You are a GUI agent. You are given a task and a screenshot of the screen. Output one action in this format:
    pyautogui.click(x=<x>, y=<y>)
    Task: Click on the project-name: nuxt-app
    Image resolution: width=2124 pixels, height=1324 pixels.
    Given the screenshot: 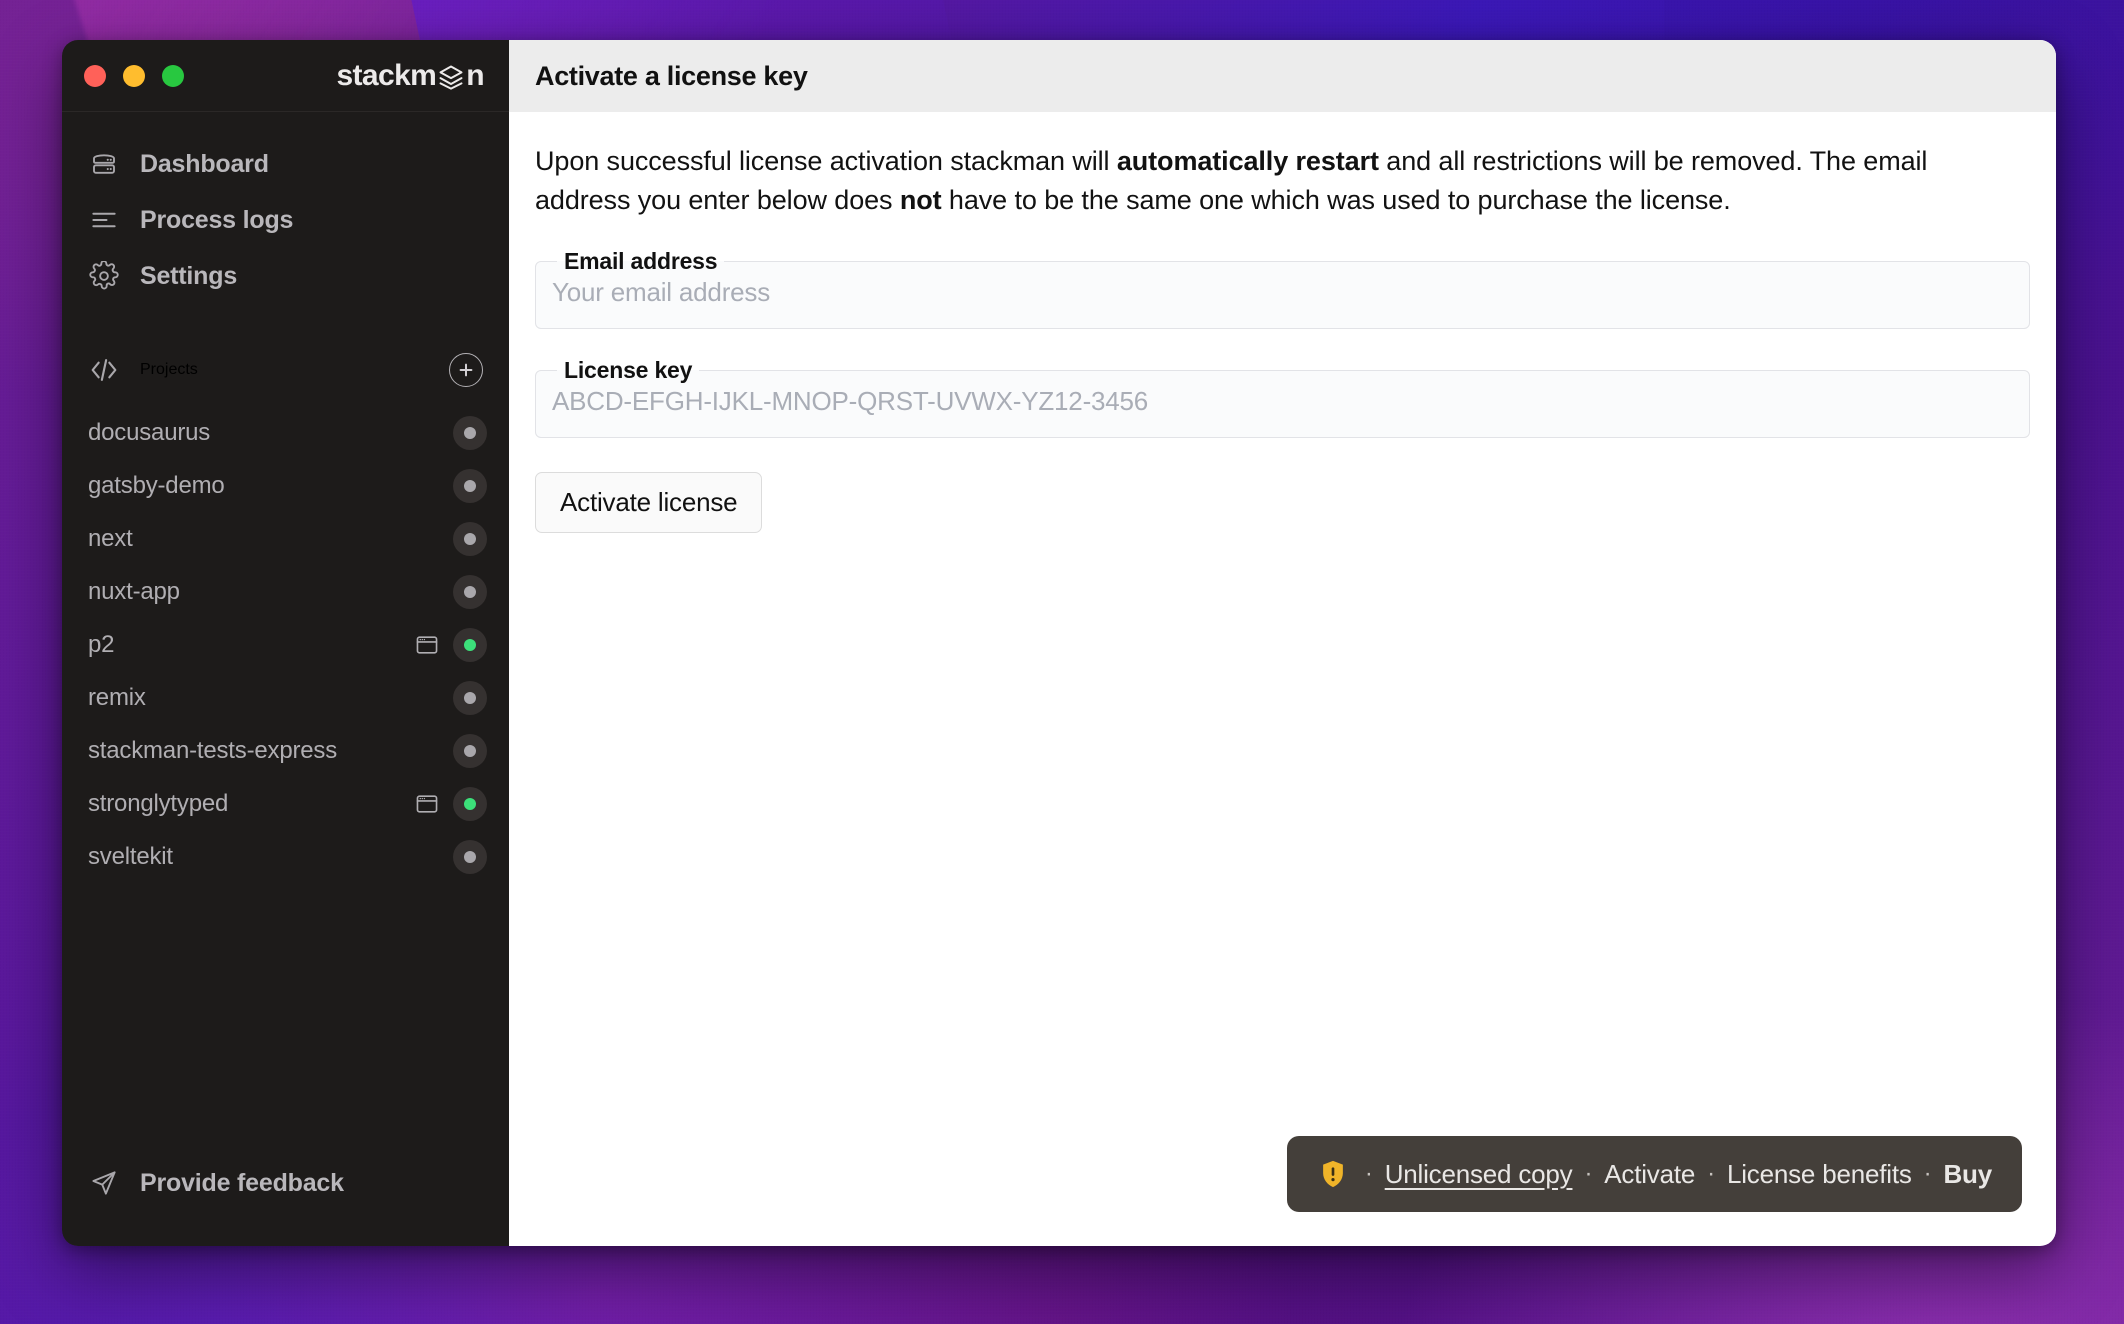 What is the action you would take?
    pyautogui.click(x=134, y=591)
    